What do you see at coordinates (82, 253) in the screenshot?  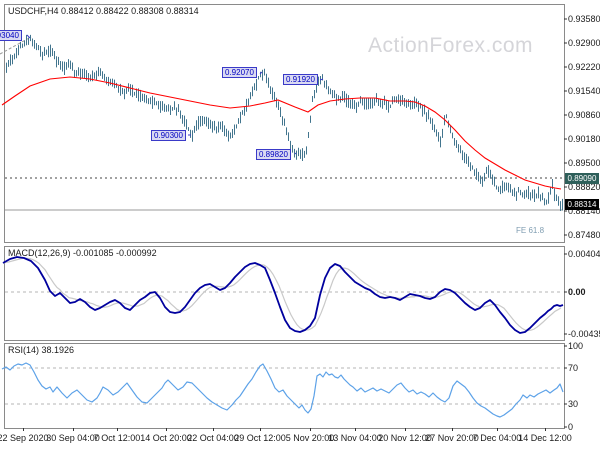 I see `macd-indicator-label: MACD(12,26,9) -0.001085 -0.000992` at bounding box center [82, 253].